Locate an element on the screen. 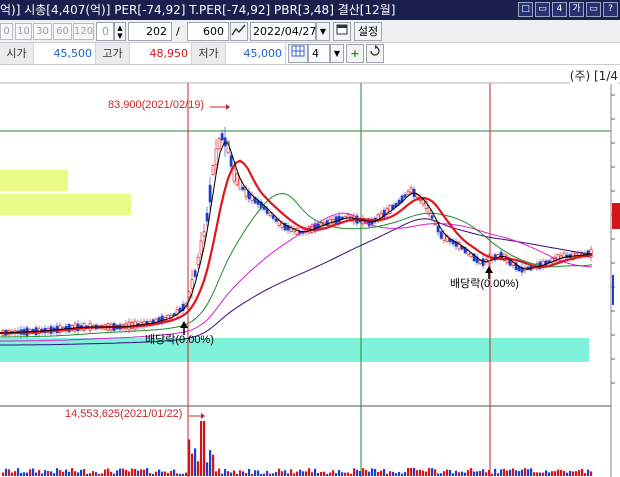 Image resolution: width=620 pixels, height=477 pixels. restore-icon: □ is located at coordinates (525, 9).